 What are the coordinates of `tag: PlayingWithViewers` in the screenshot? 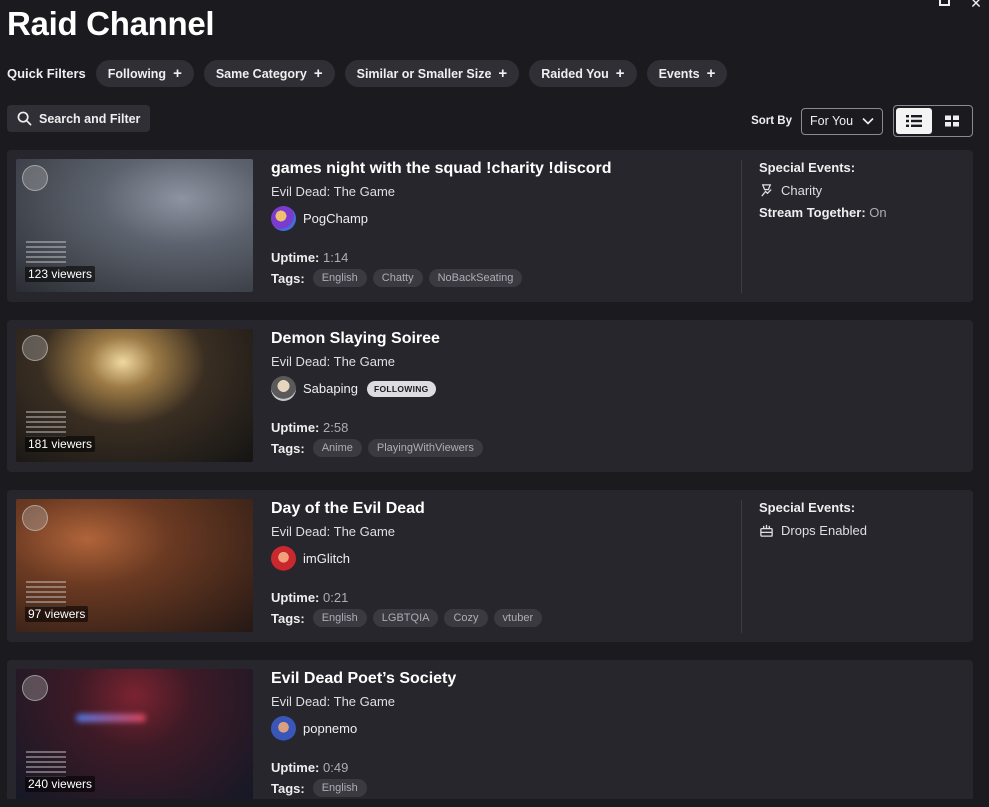 It's located at (425, 448).